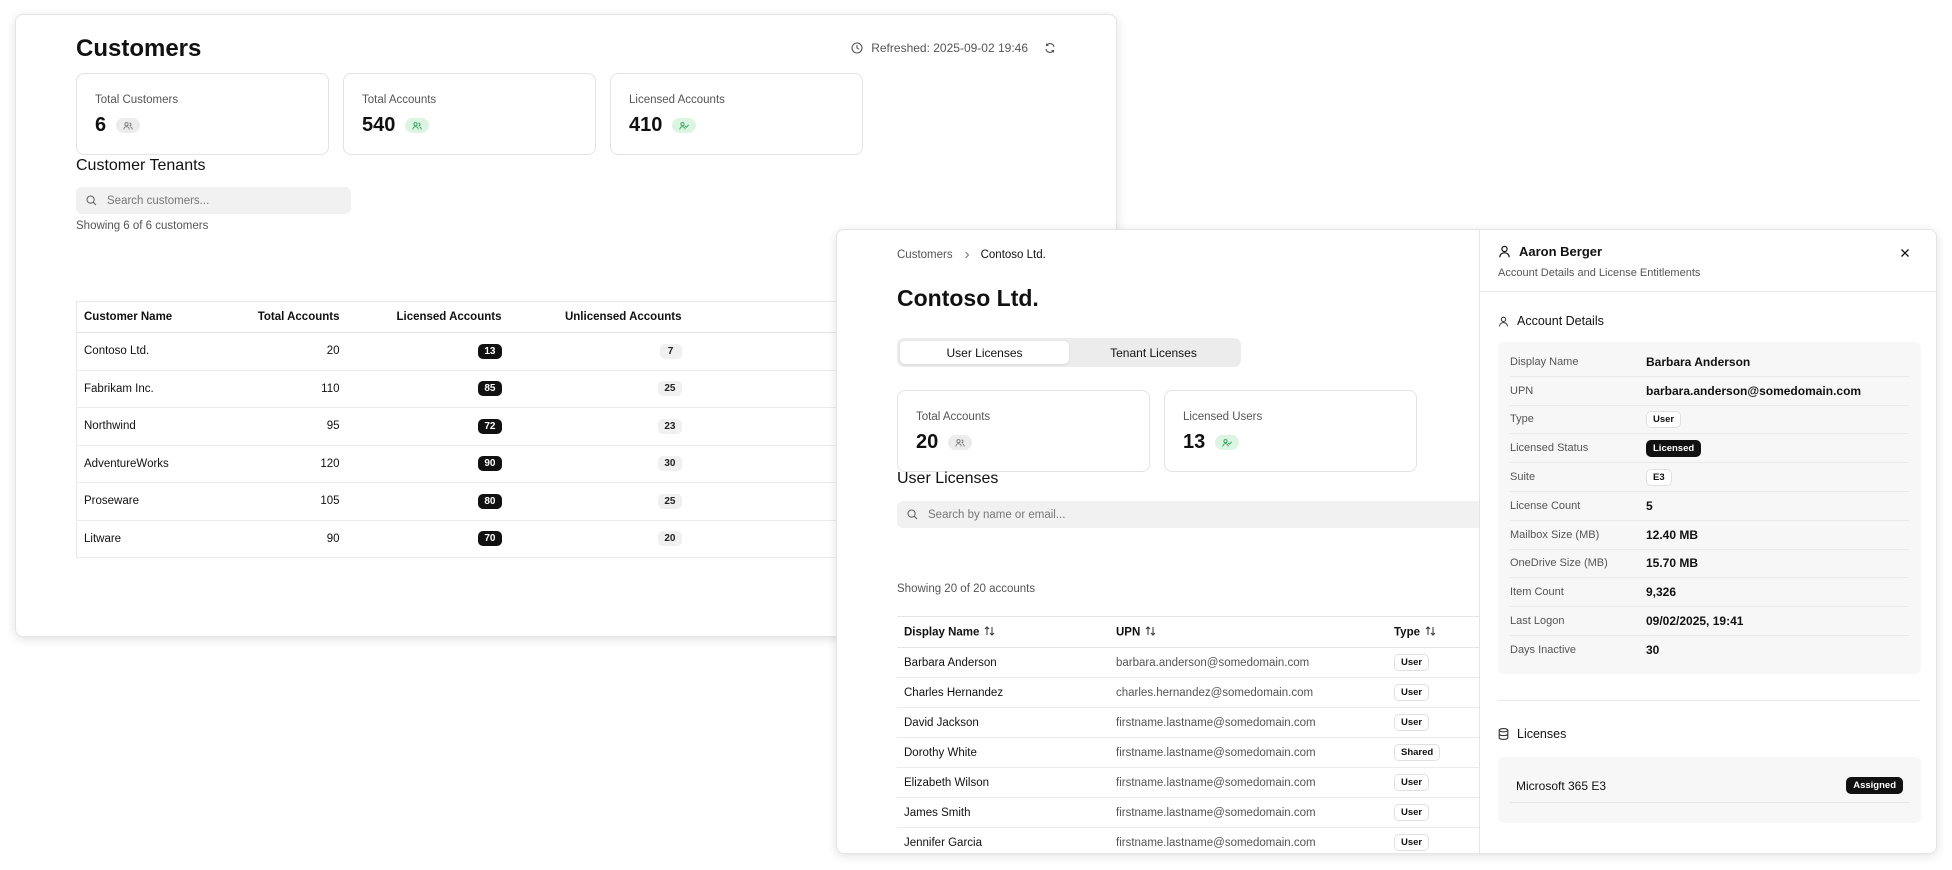 The width and height of the screenshot is (1952, 870). I want to click on display-name: Elizabeth Wilson, so click(1003, 782).